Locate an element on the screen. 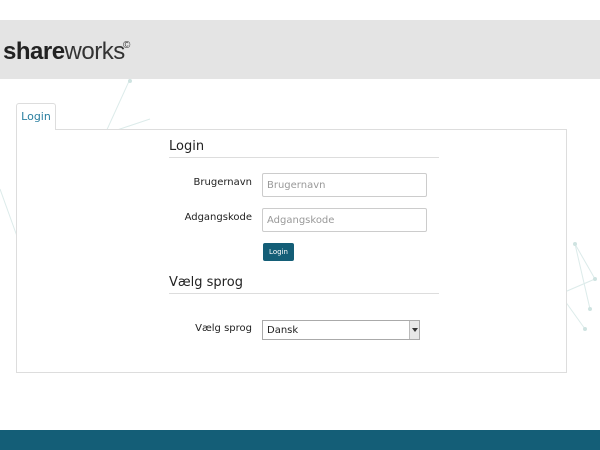 This screenshot has height=450, width=600. username-input is located at coordinates (344, 185).